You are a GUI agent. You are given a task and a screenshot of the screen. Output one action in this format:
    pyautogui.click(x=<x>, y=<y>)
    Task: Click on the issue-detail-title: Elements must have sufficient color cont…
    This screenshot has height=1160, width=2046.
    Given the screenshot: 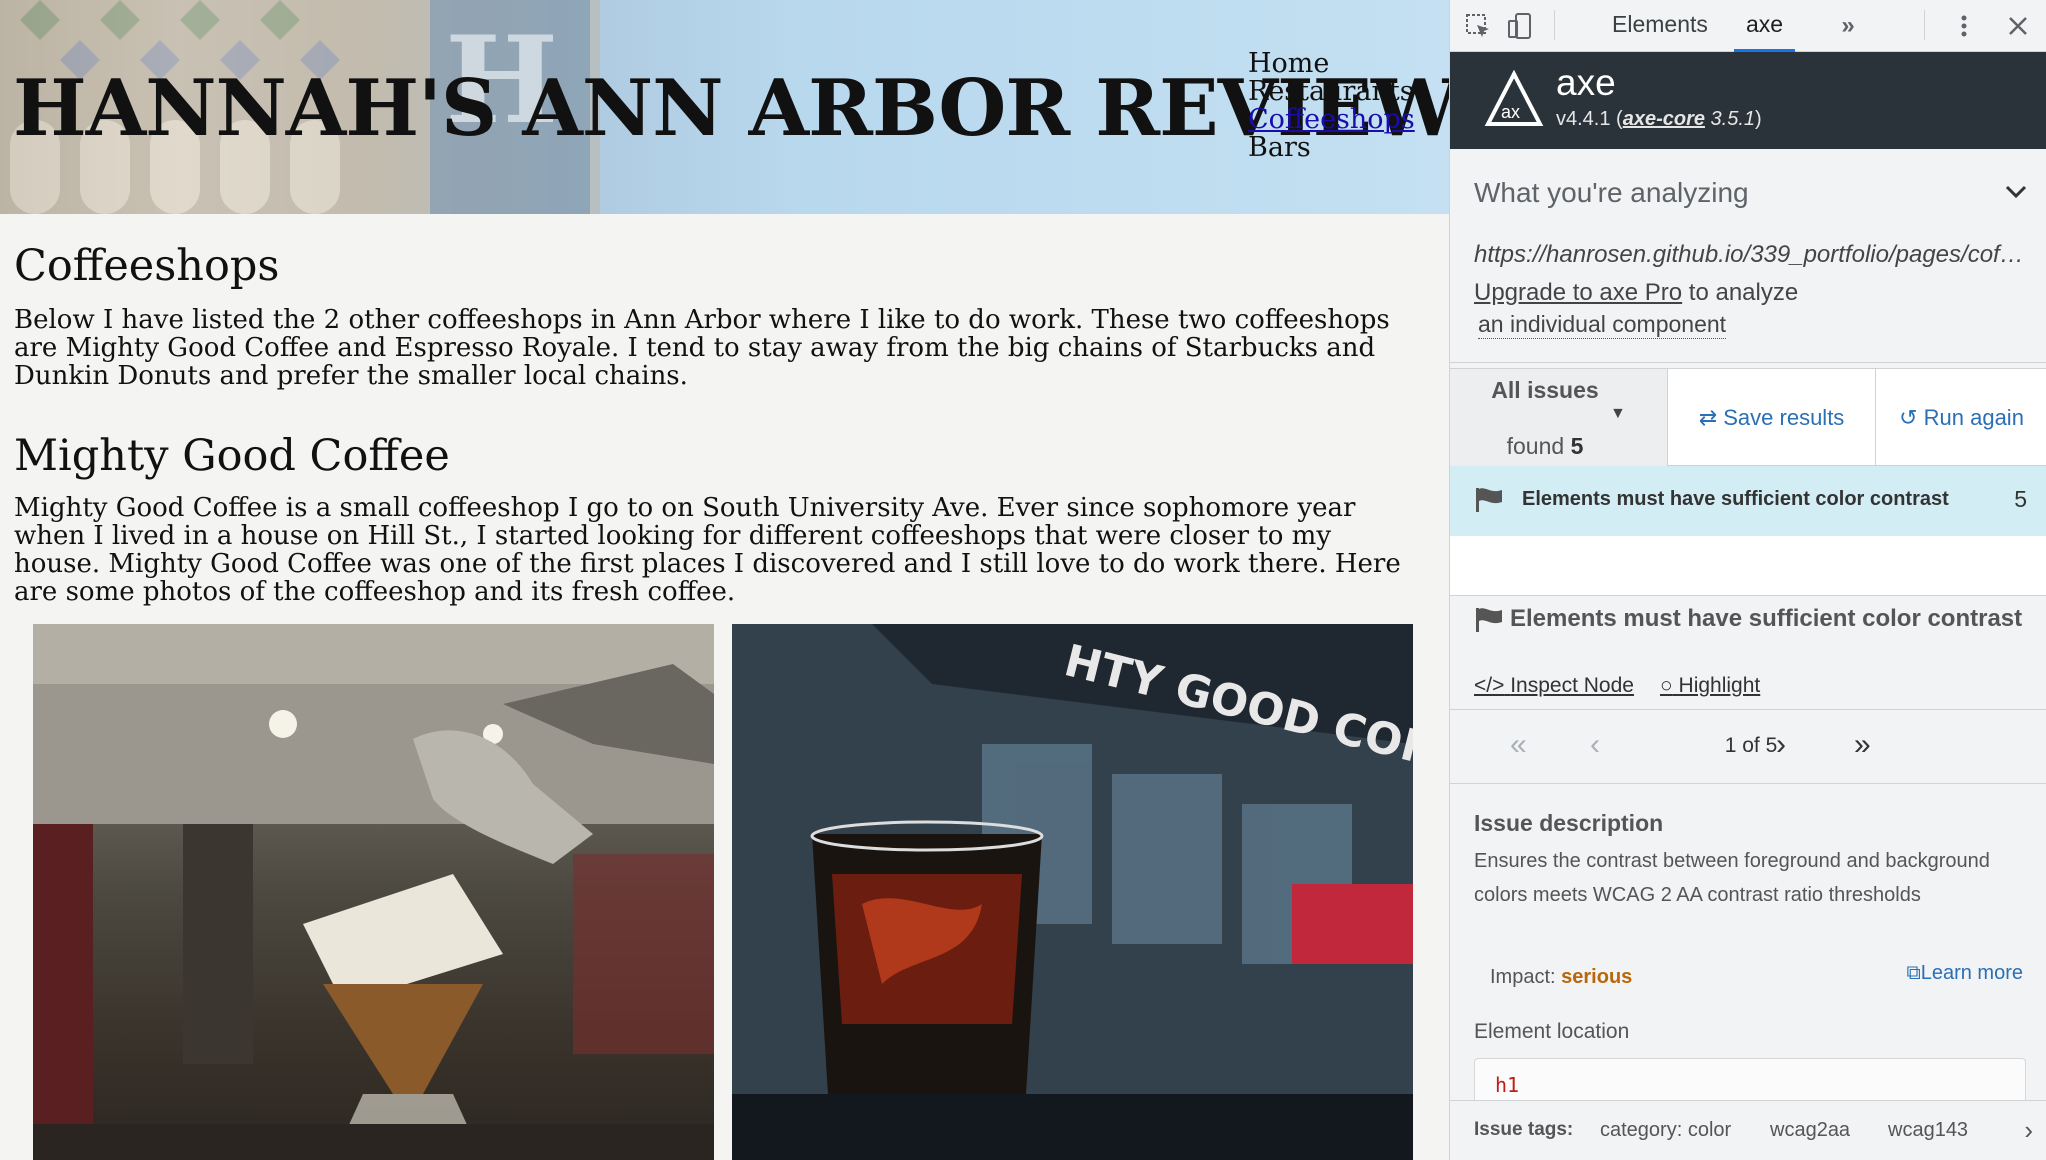 What is the action you would take?
    pyautogui.click(x=1766, y=618)
    